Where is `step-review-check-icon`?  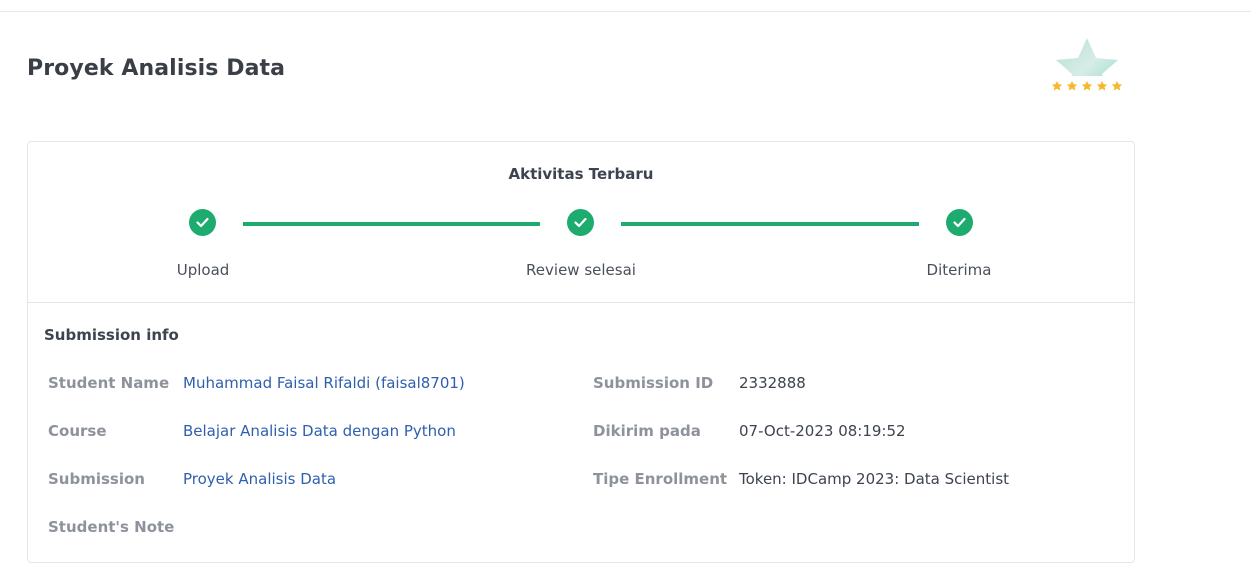
step-review-check-icon is located at coordinates (580, 222).